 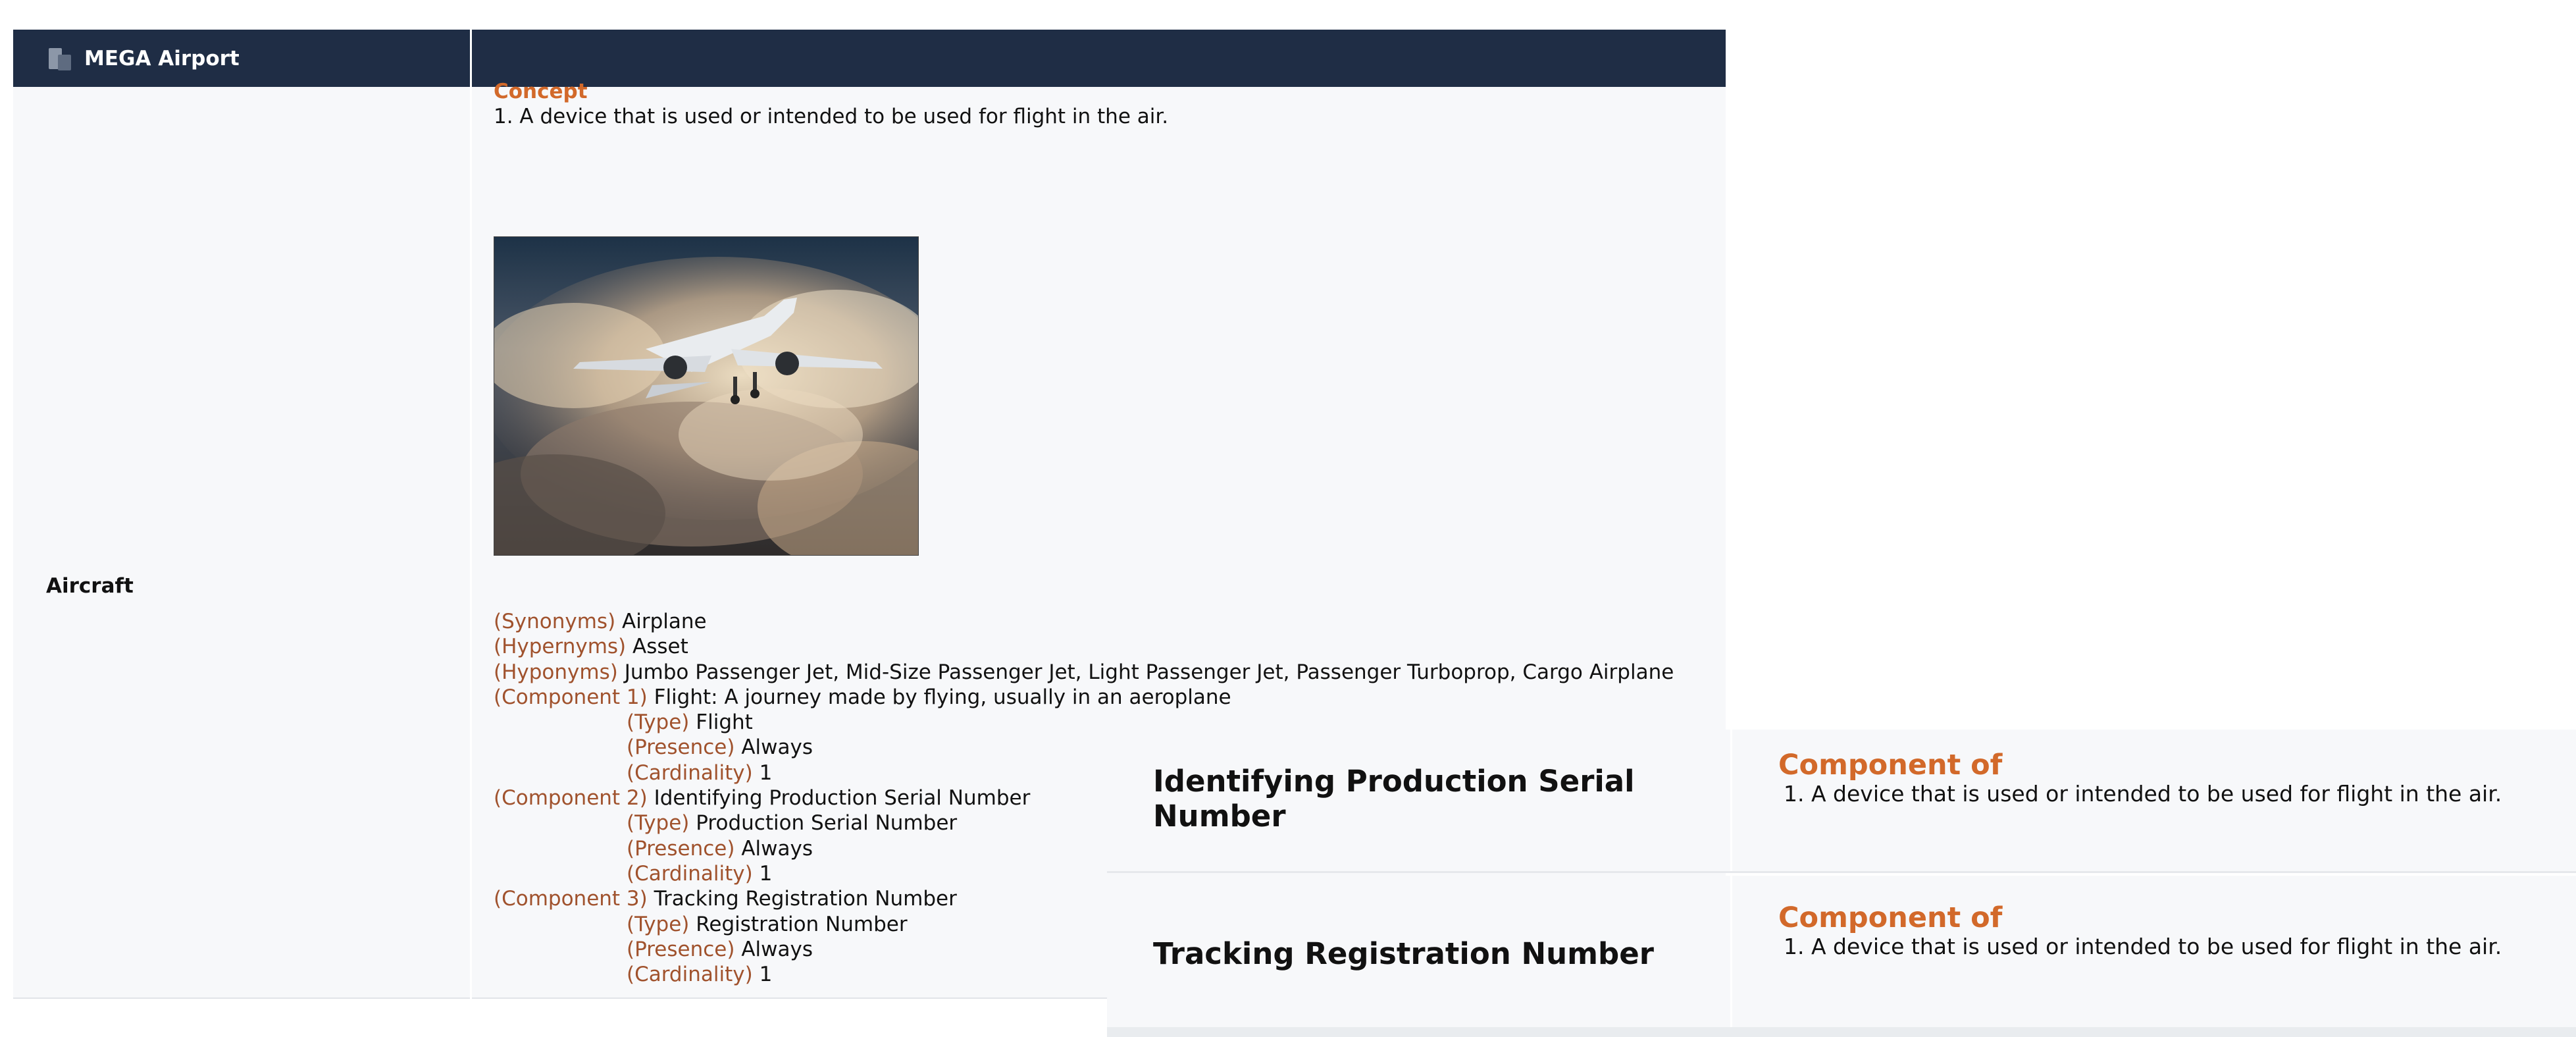 I want to click on card-term: Identifying Production Serial Number, so click(x=1394, y=799).